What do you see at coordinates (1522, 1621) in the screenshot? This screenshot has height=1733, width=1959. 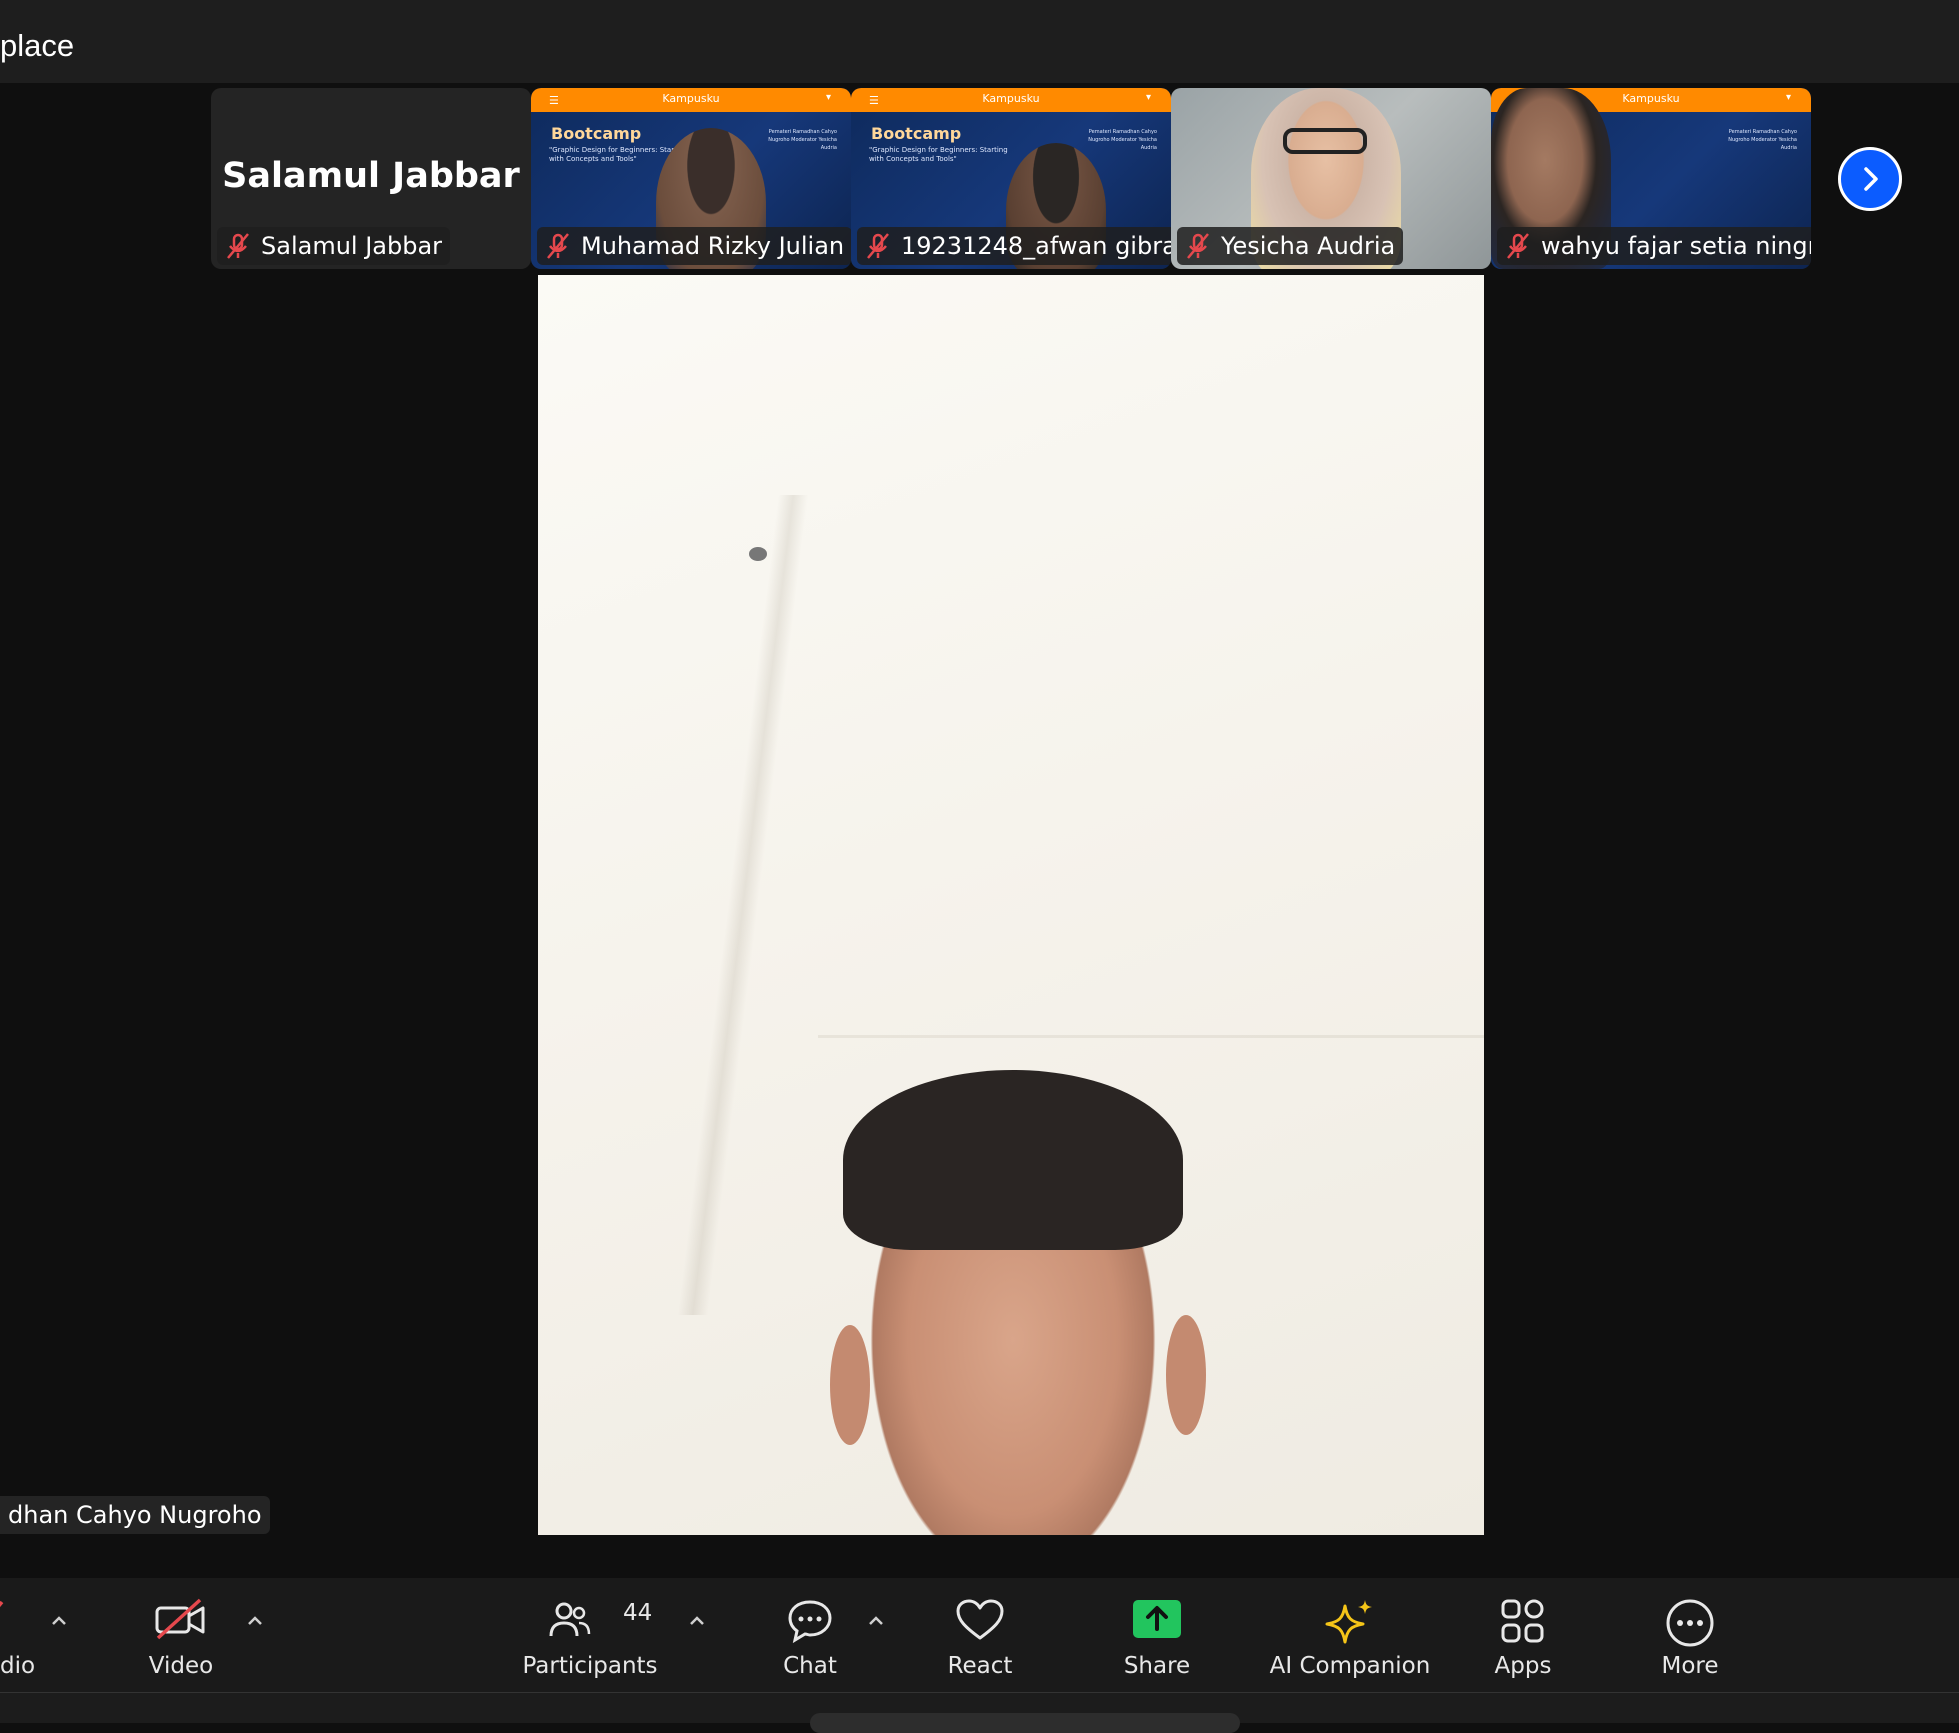 I see `apps-icon` at bounding box center [1522, 1621].